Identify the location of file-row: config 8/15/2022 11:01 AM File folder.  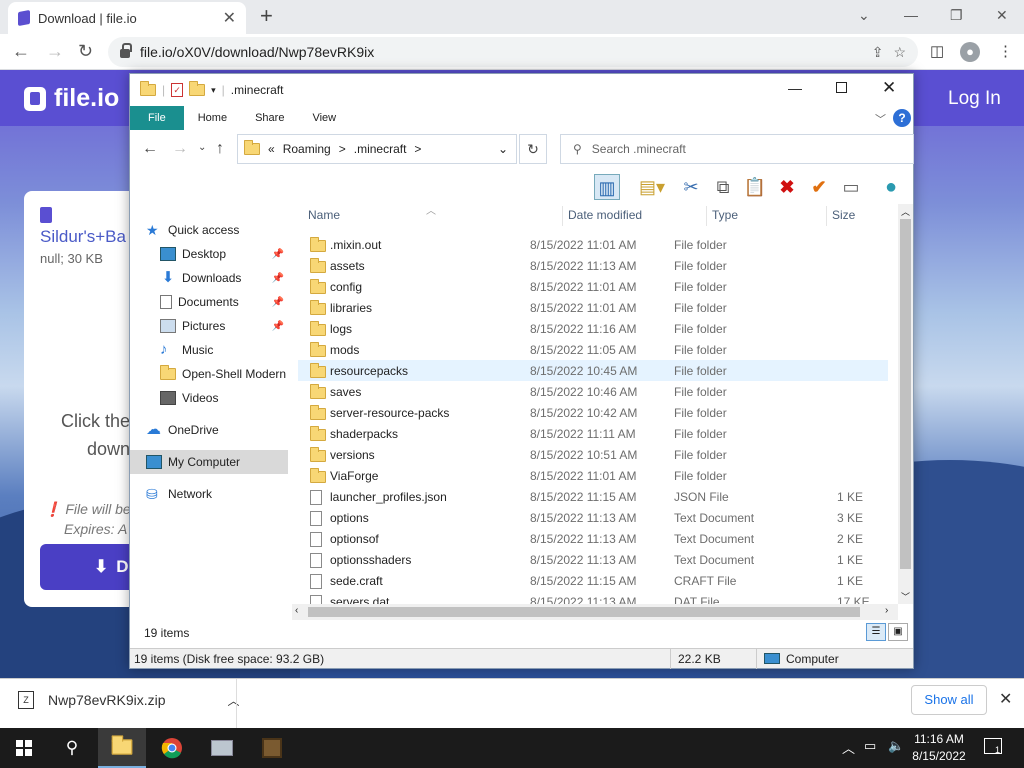
(593, 286).